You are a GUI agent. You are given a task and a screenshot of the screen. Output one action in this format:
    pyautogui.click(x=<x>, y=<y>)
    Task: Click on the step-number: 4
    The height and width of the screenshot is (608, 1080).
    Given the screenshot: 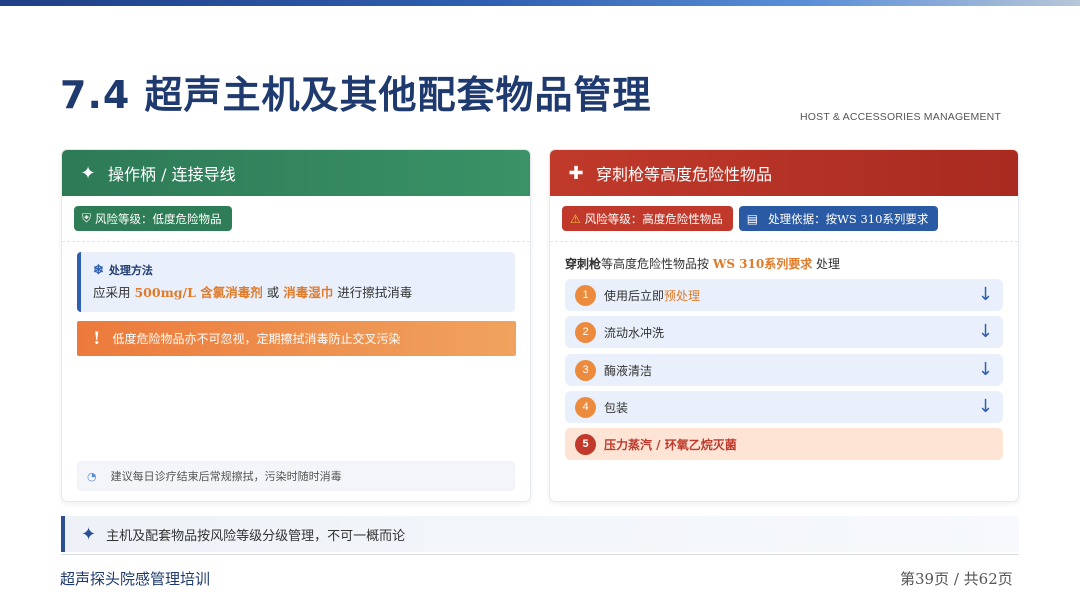 What is the action you would take?
    pyautogui.click(x=585, y=407)
    